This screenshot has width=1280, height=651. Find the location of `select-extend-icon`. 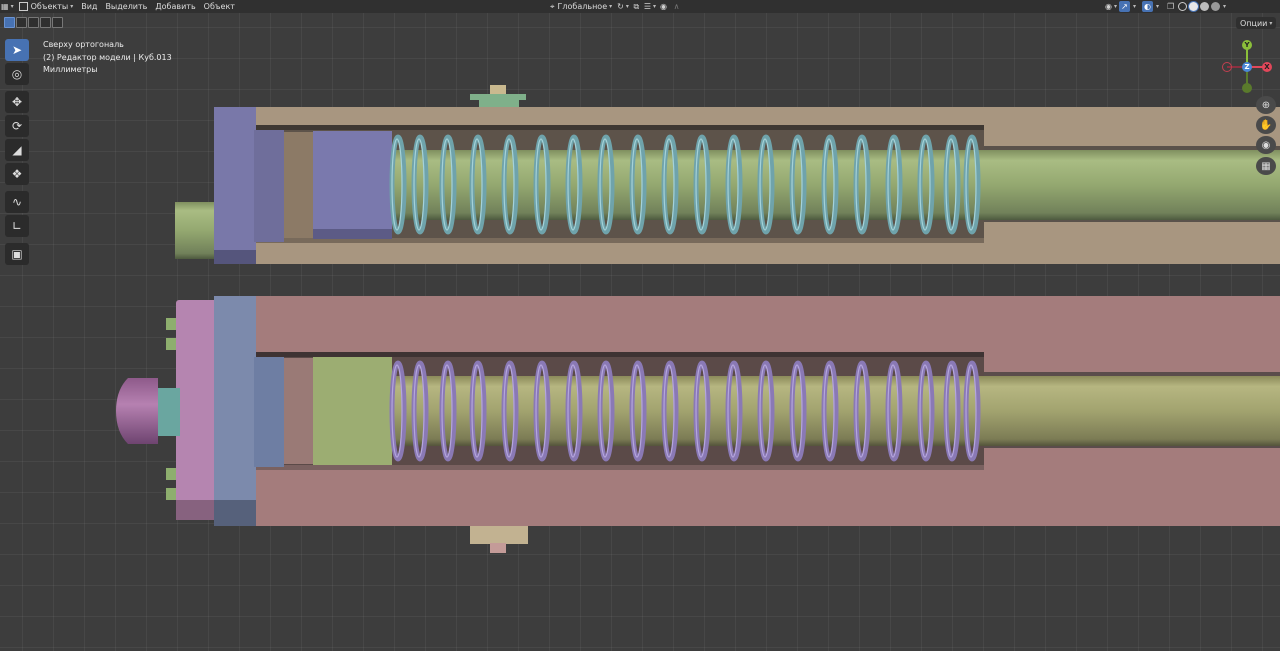

select-extend-icon is located at coordinates (21, 22).